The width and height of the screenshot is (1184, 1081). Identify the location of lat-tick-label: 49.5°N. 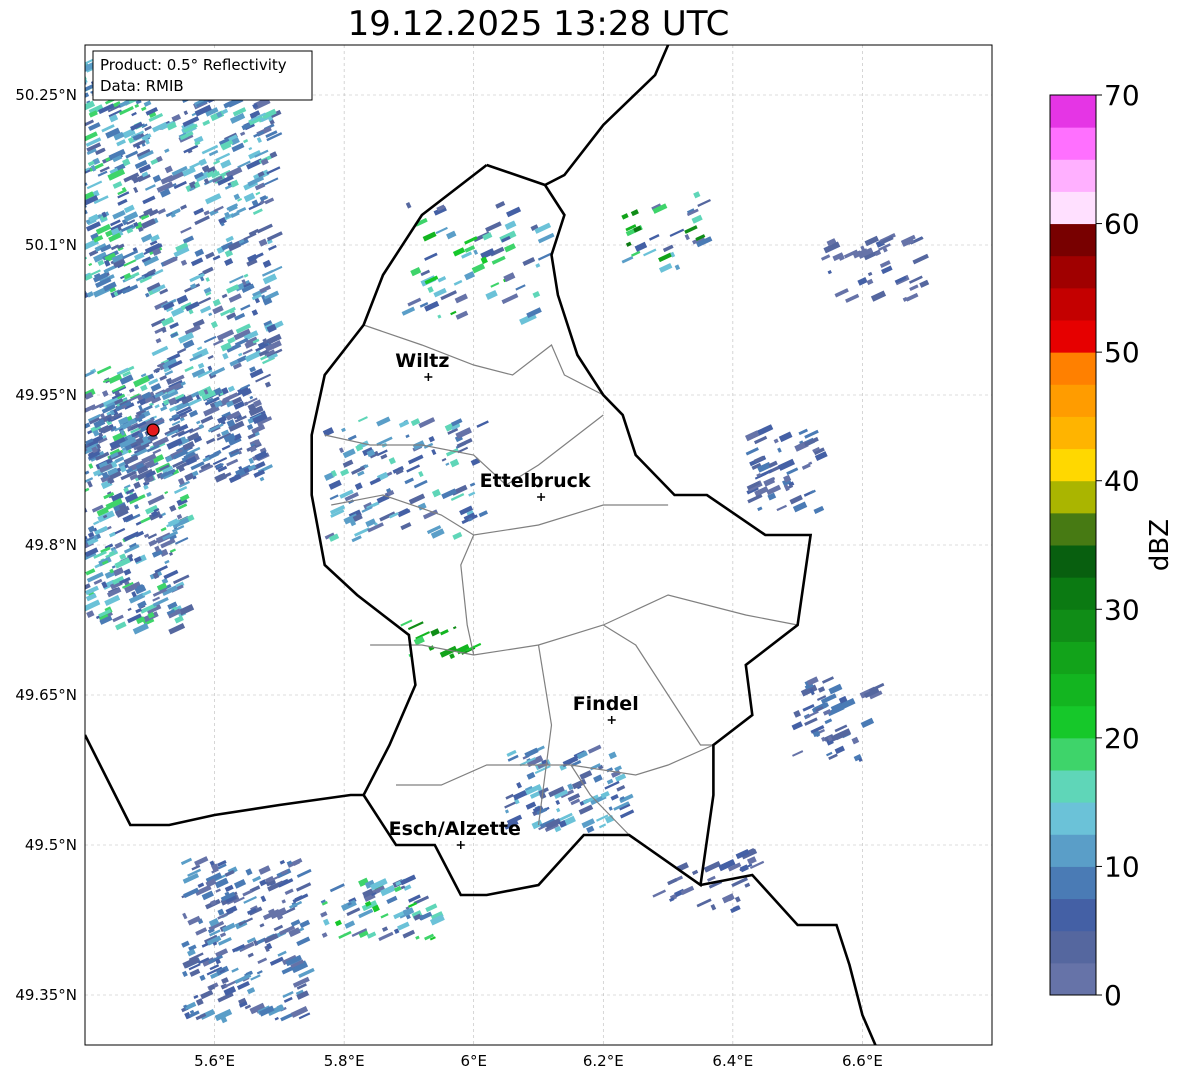
(51, 845).